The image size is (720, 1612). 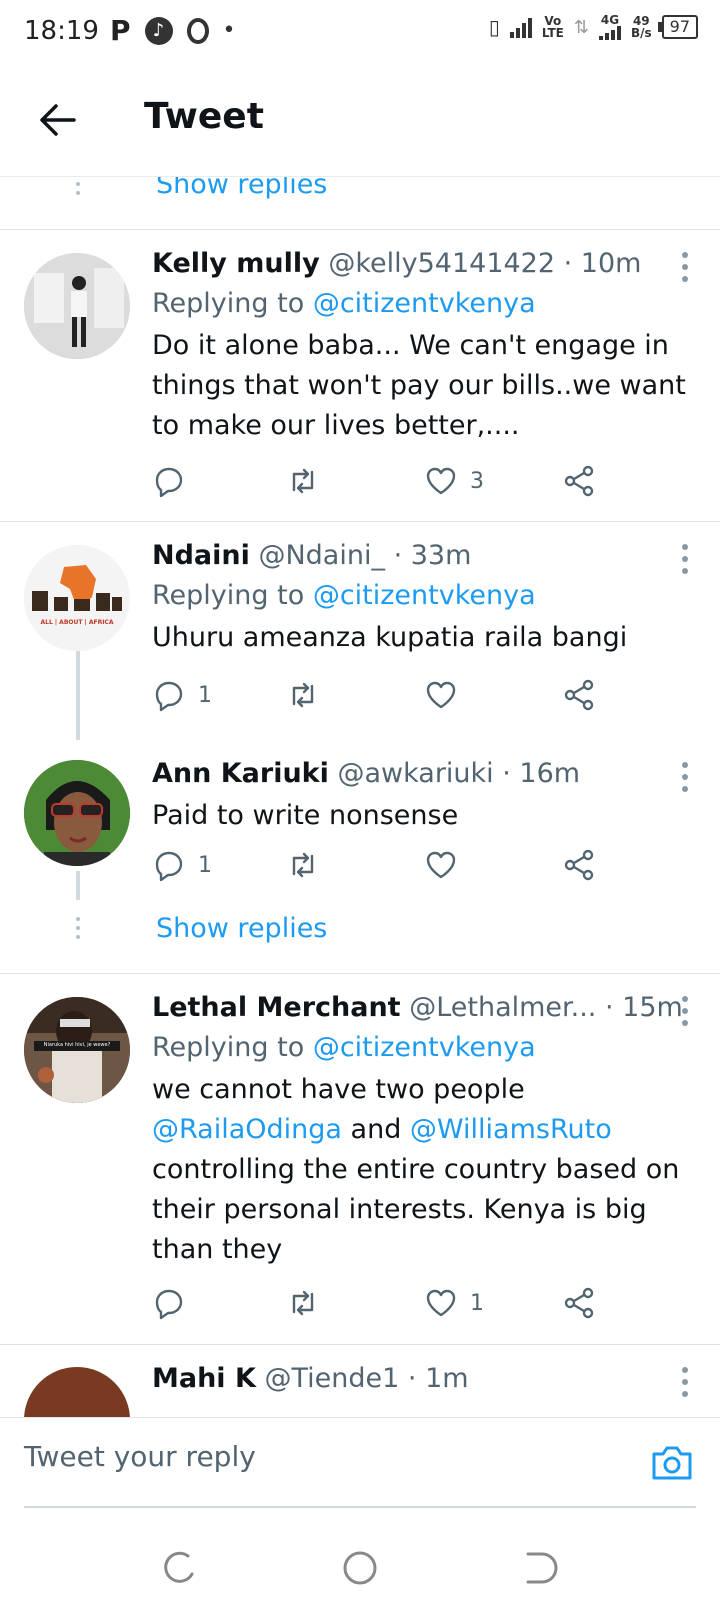 What do you see at coordinates (247, 1129) in the screenshot?
I see `mention-link: @RailaOdinga` at bounding box center [247, 1129].